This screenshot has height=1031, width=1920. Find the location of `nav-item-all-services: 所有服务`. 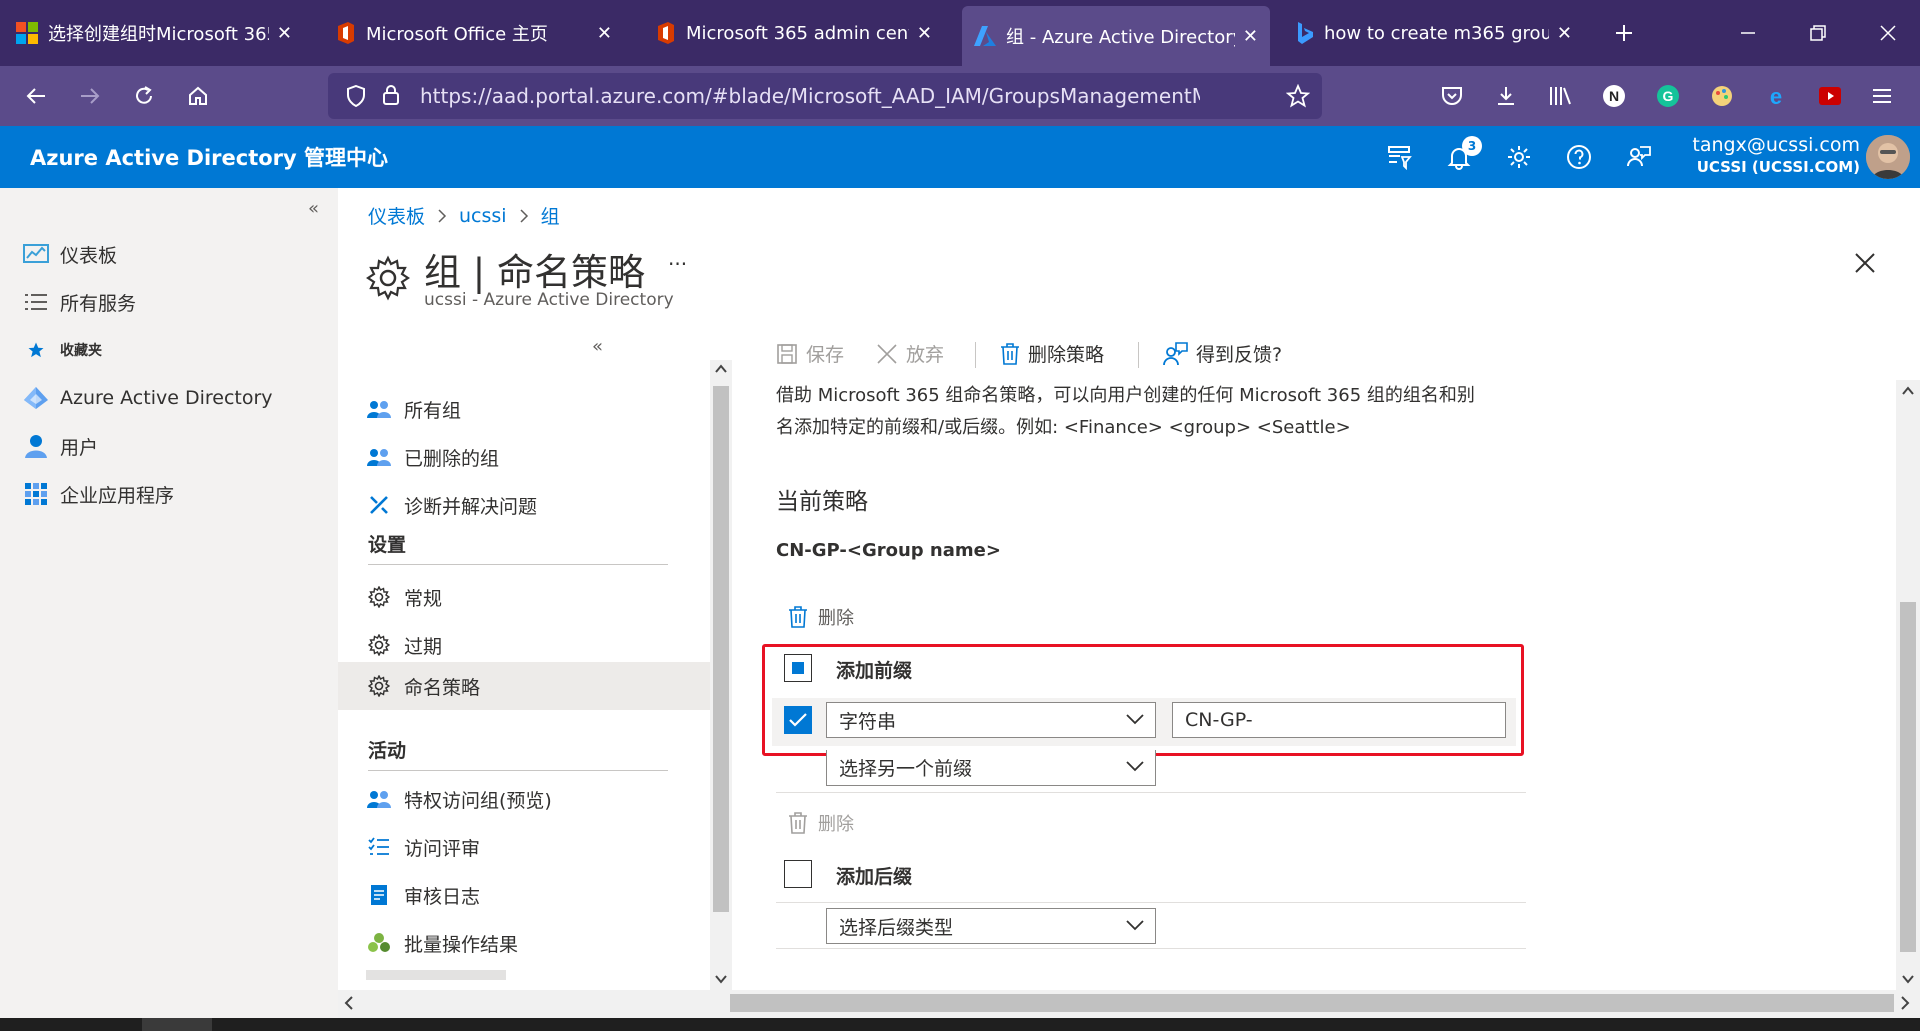

nav-item-all-services: 所有服务 is located at coordinates (79, 302).